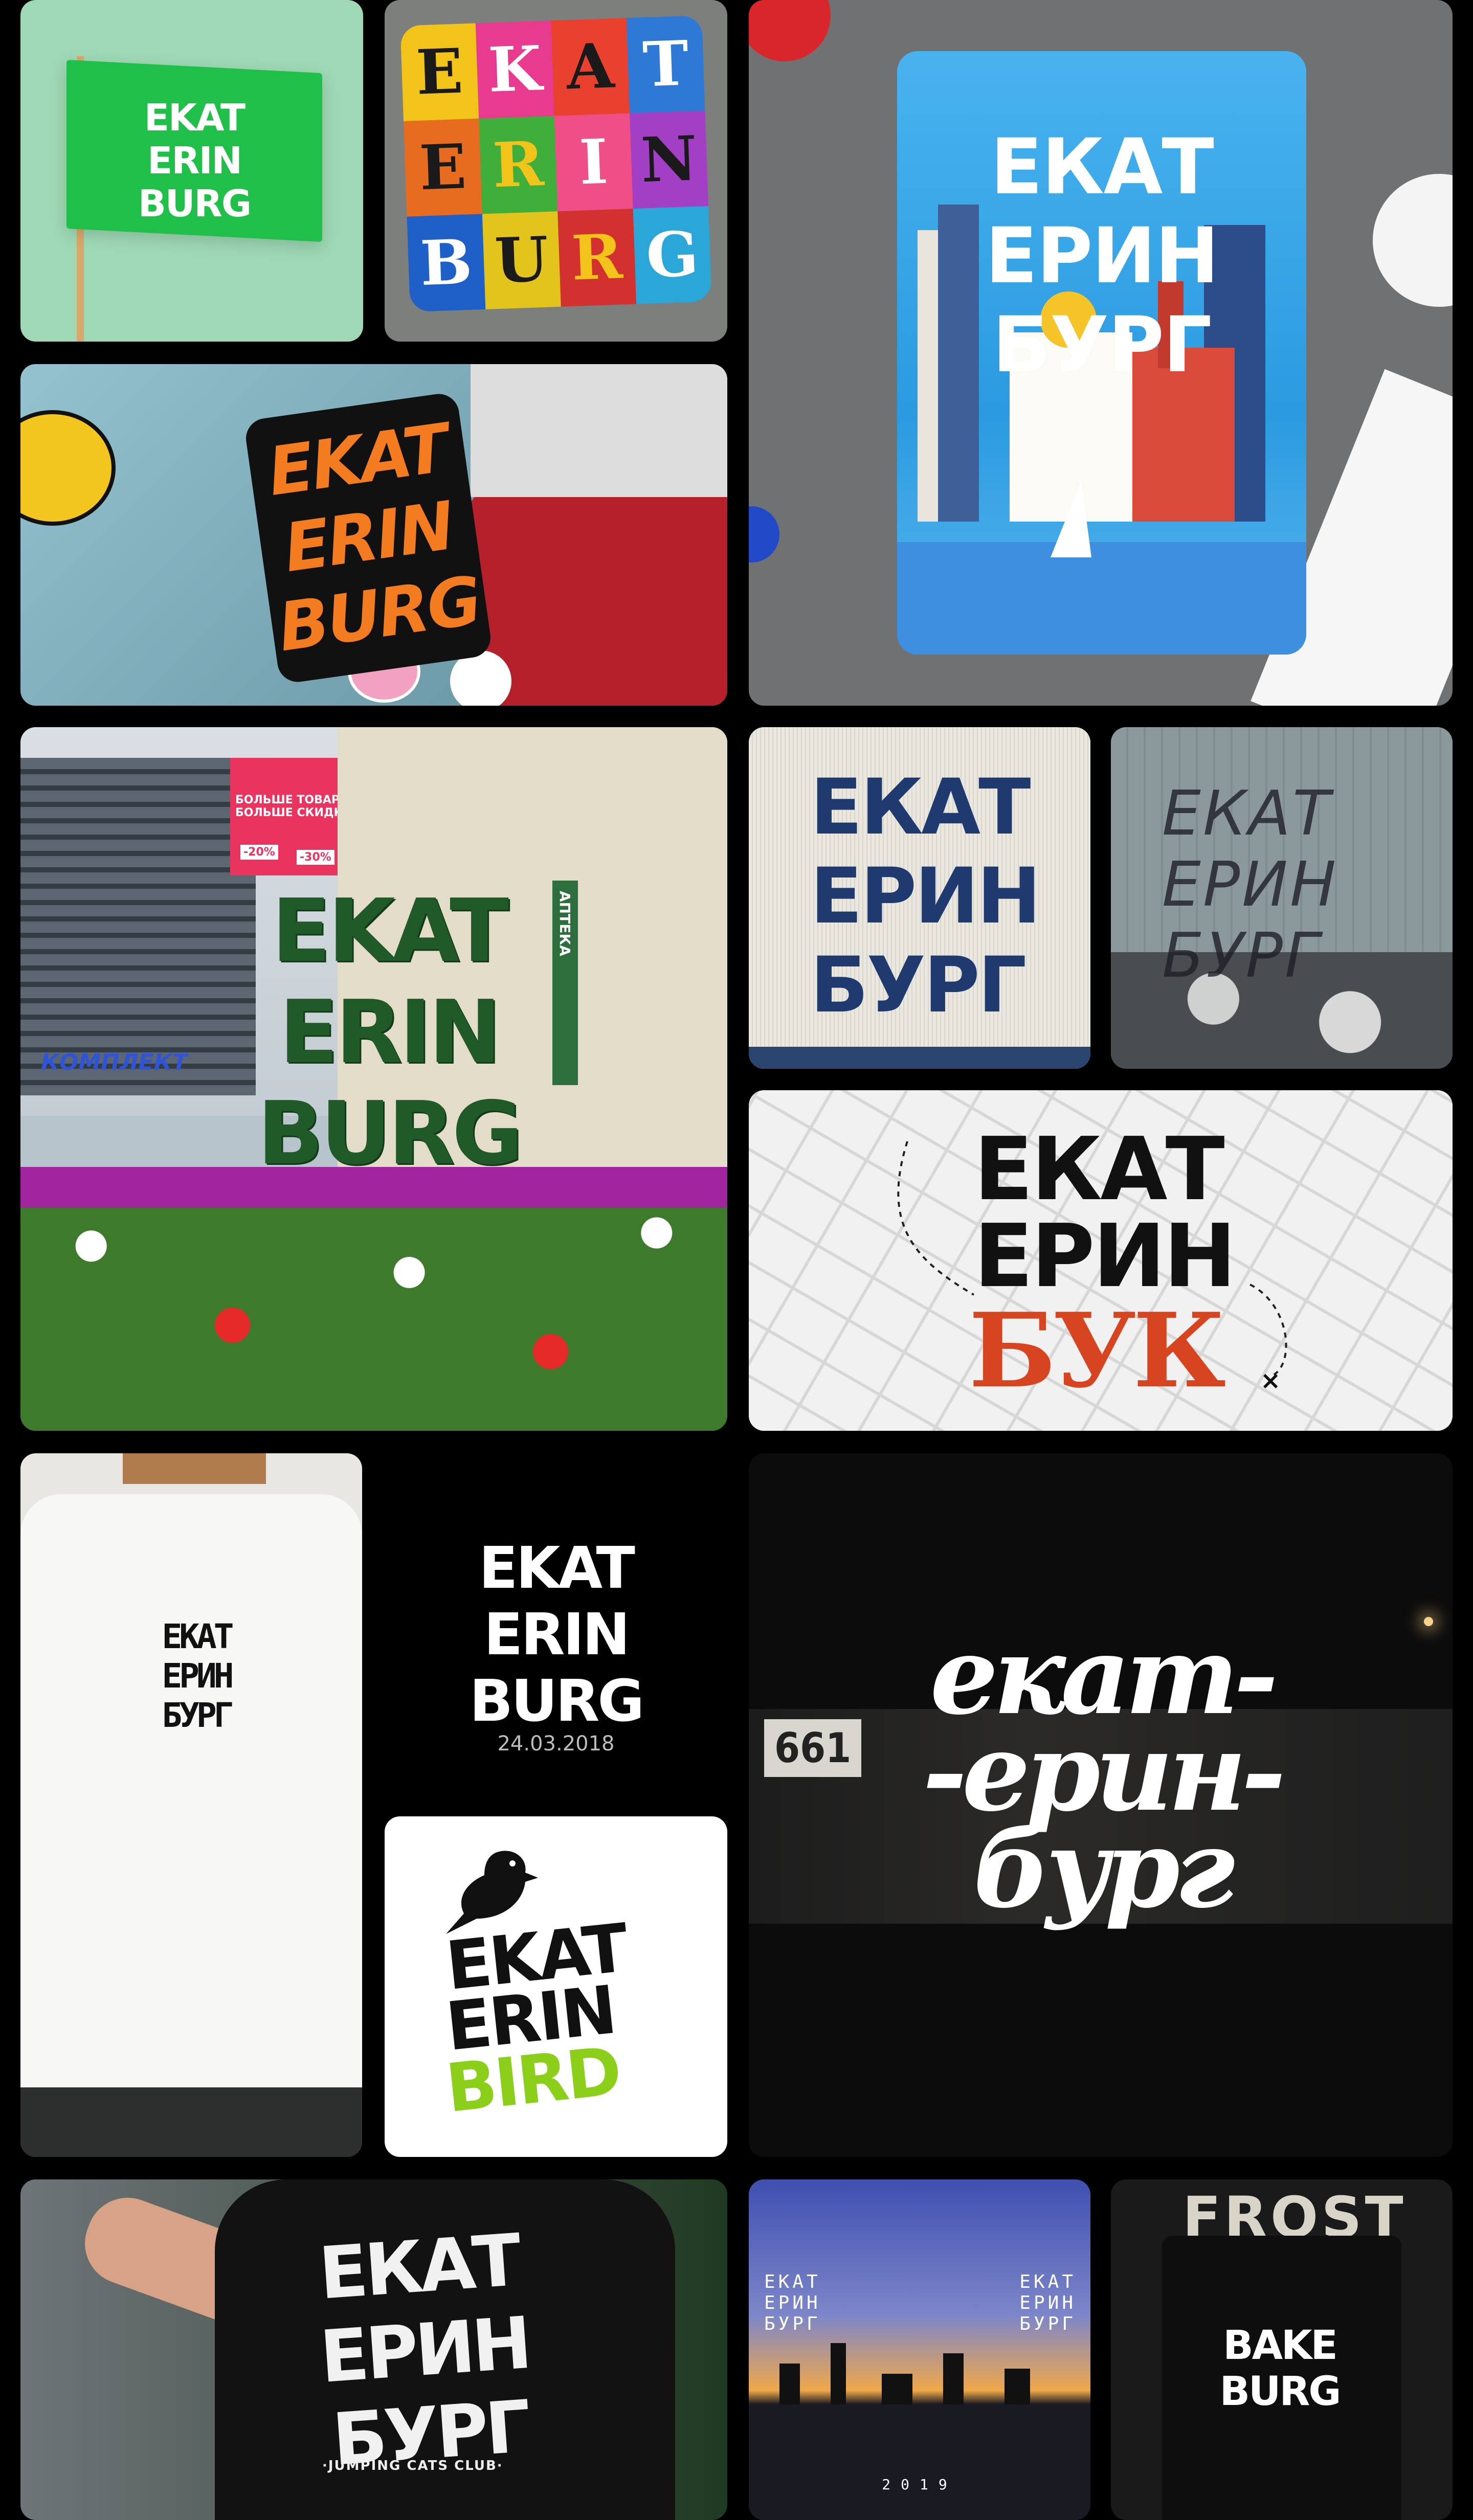 The width and height of the screenshot is (1473, 2520). I want to click on black-pants, so click(191, 2122).